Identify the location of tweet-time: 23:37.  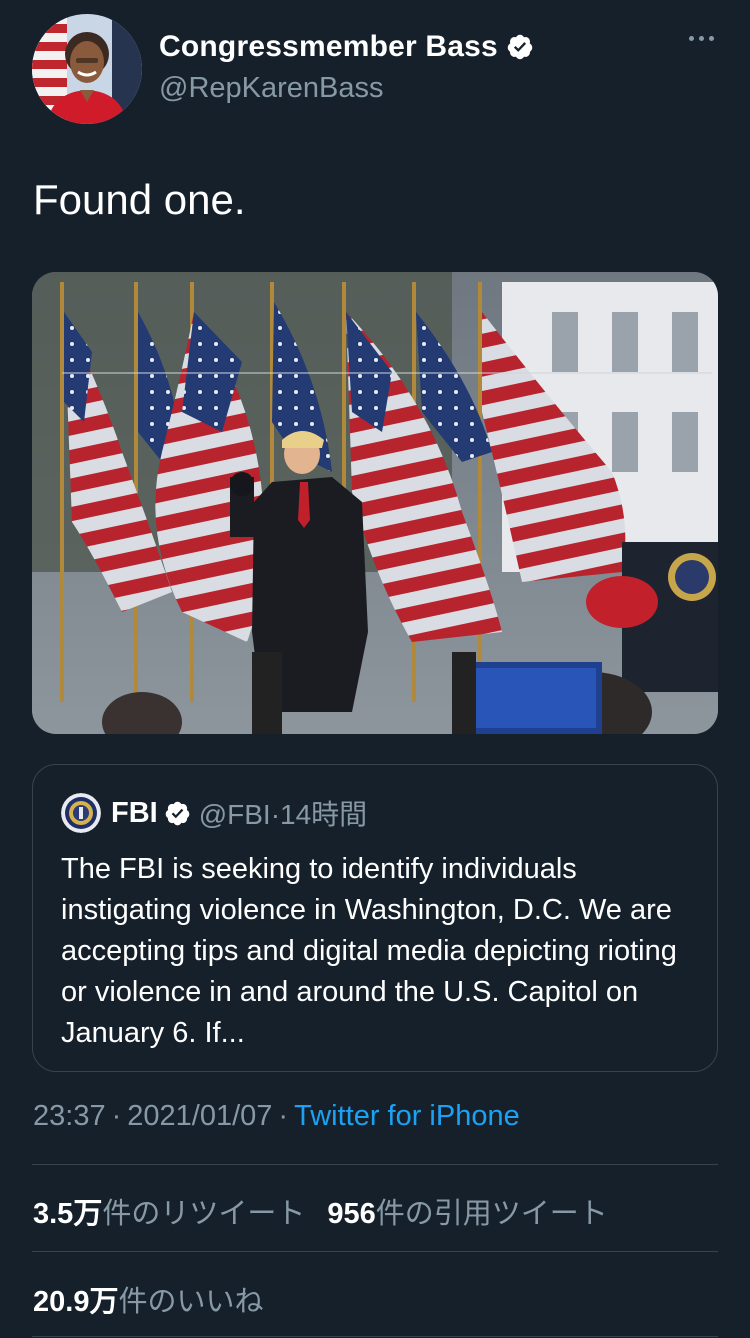
(69, 1116).